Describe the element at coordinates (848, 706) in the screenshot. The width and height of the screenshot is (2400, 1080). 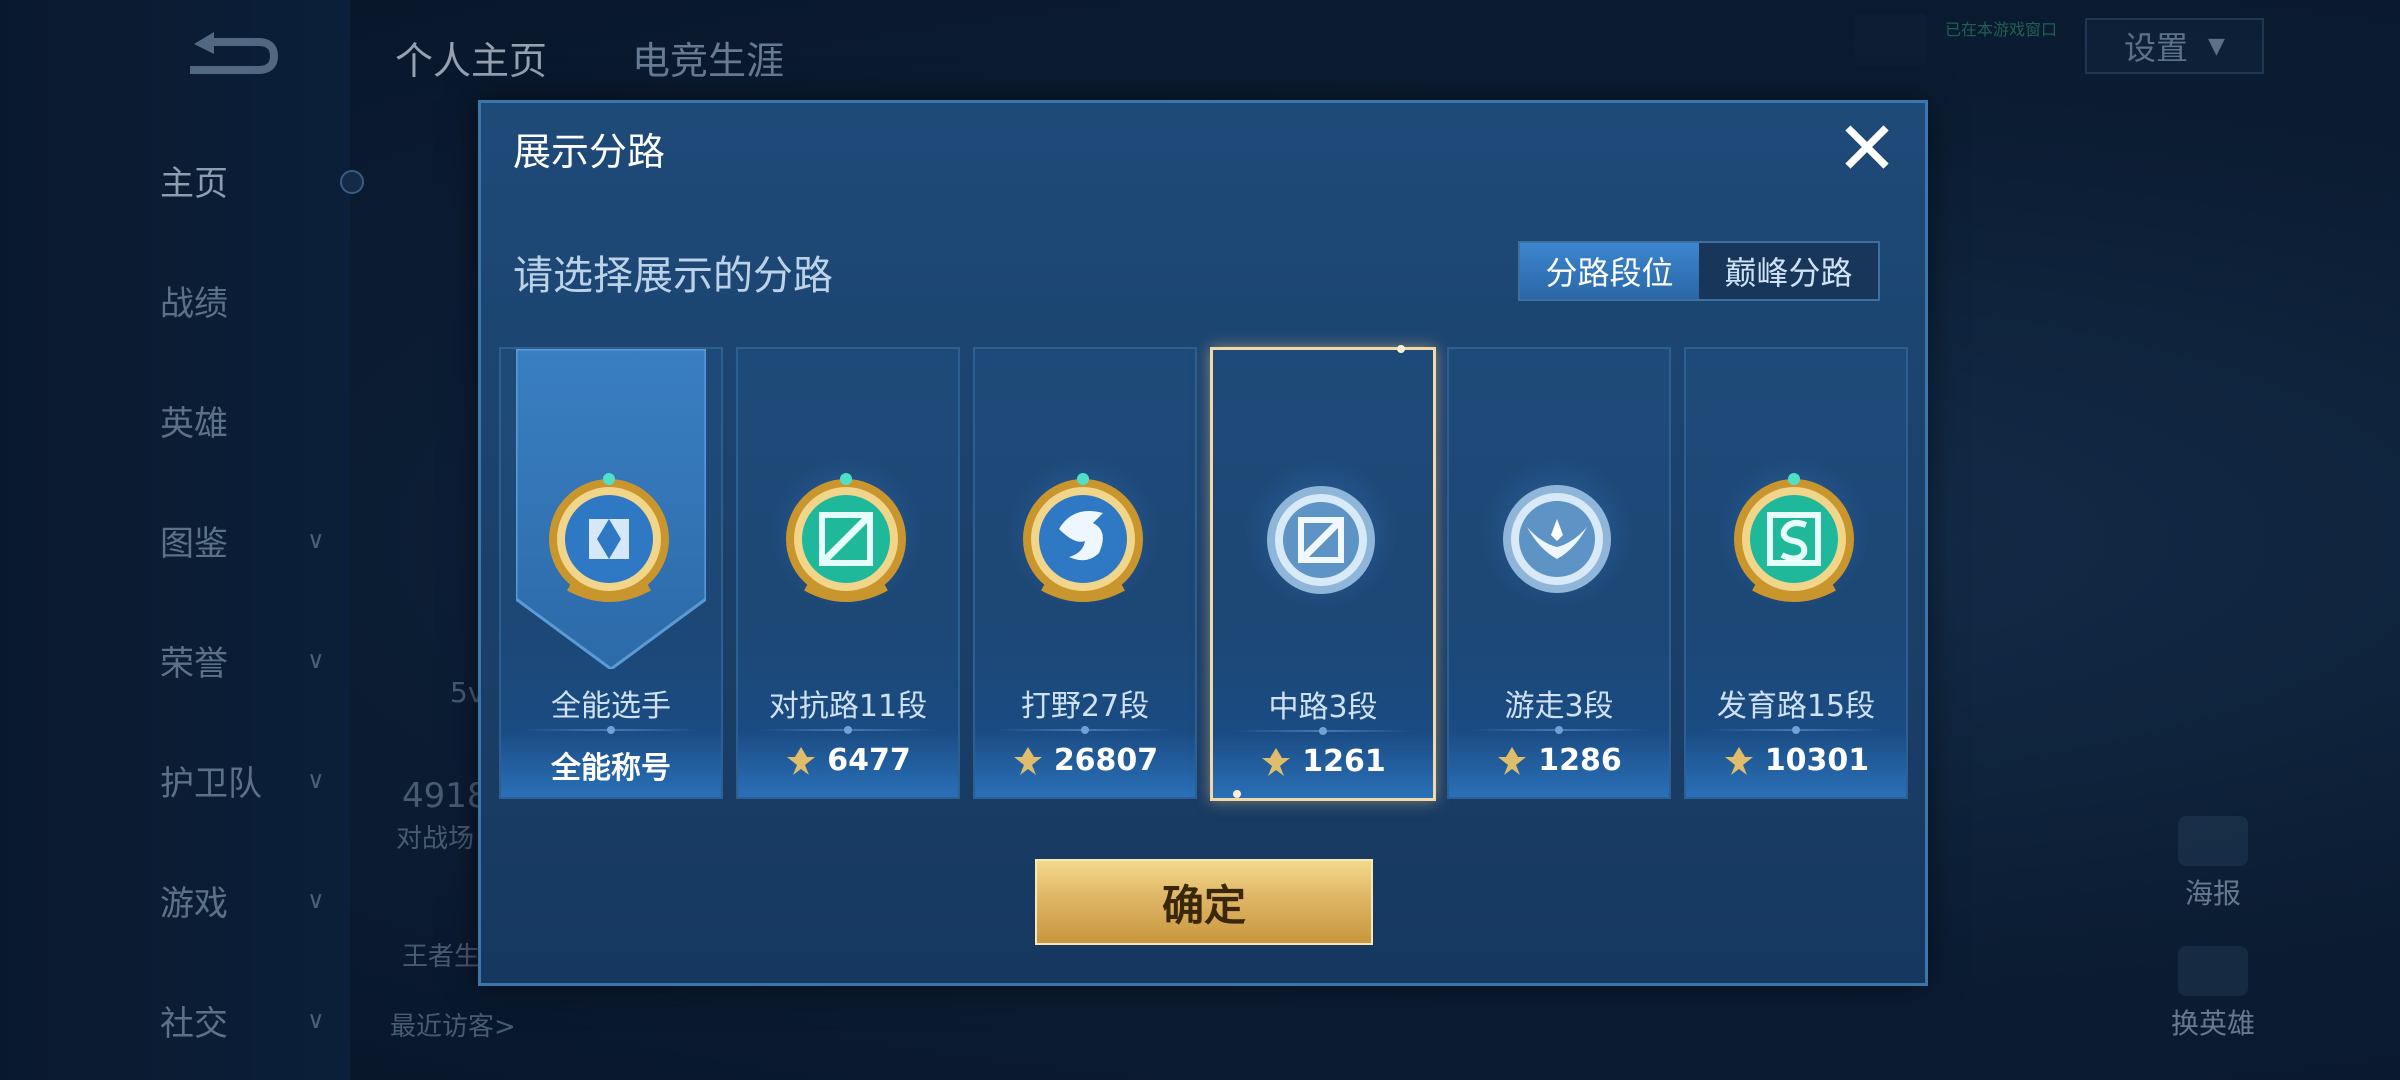
I see `lane-card-name: 对抗路11段` at that location.